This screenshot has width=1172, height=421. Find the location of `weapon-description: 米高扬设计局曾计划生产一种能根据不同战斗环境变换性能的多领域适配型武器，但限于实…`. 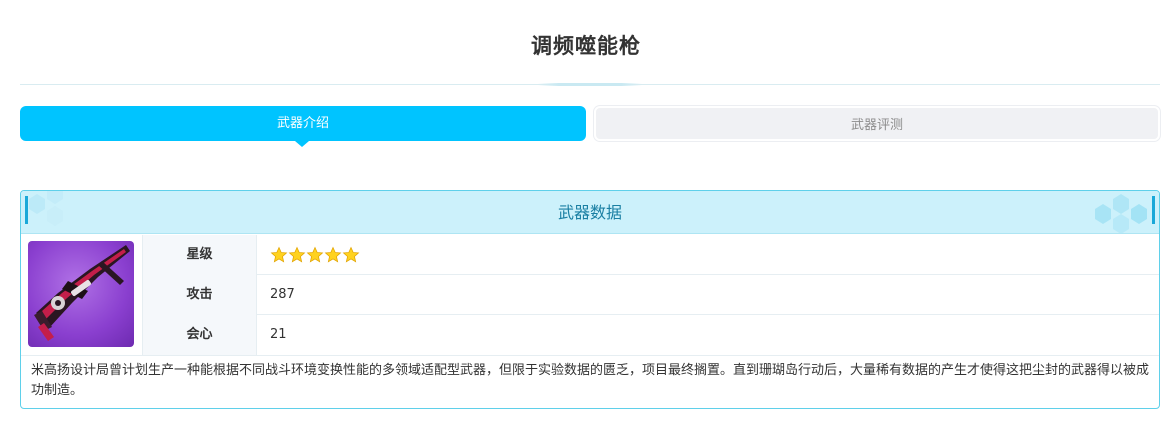

weapon-description: 米高扬设计局曾计划生产一种能根据不同战斗环境变换性能的多领域适配型武器，但限于实… is located at coordinates (590, 380).